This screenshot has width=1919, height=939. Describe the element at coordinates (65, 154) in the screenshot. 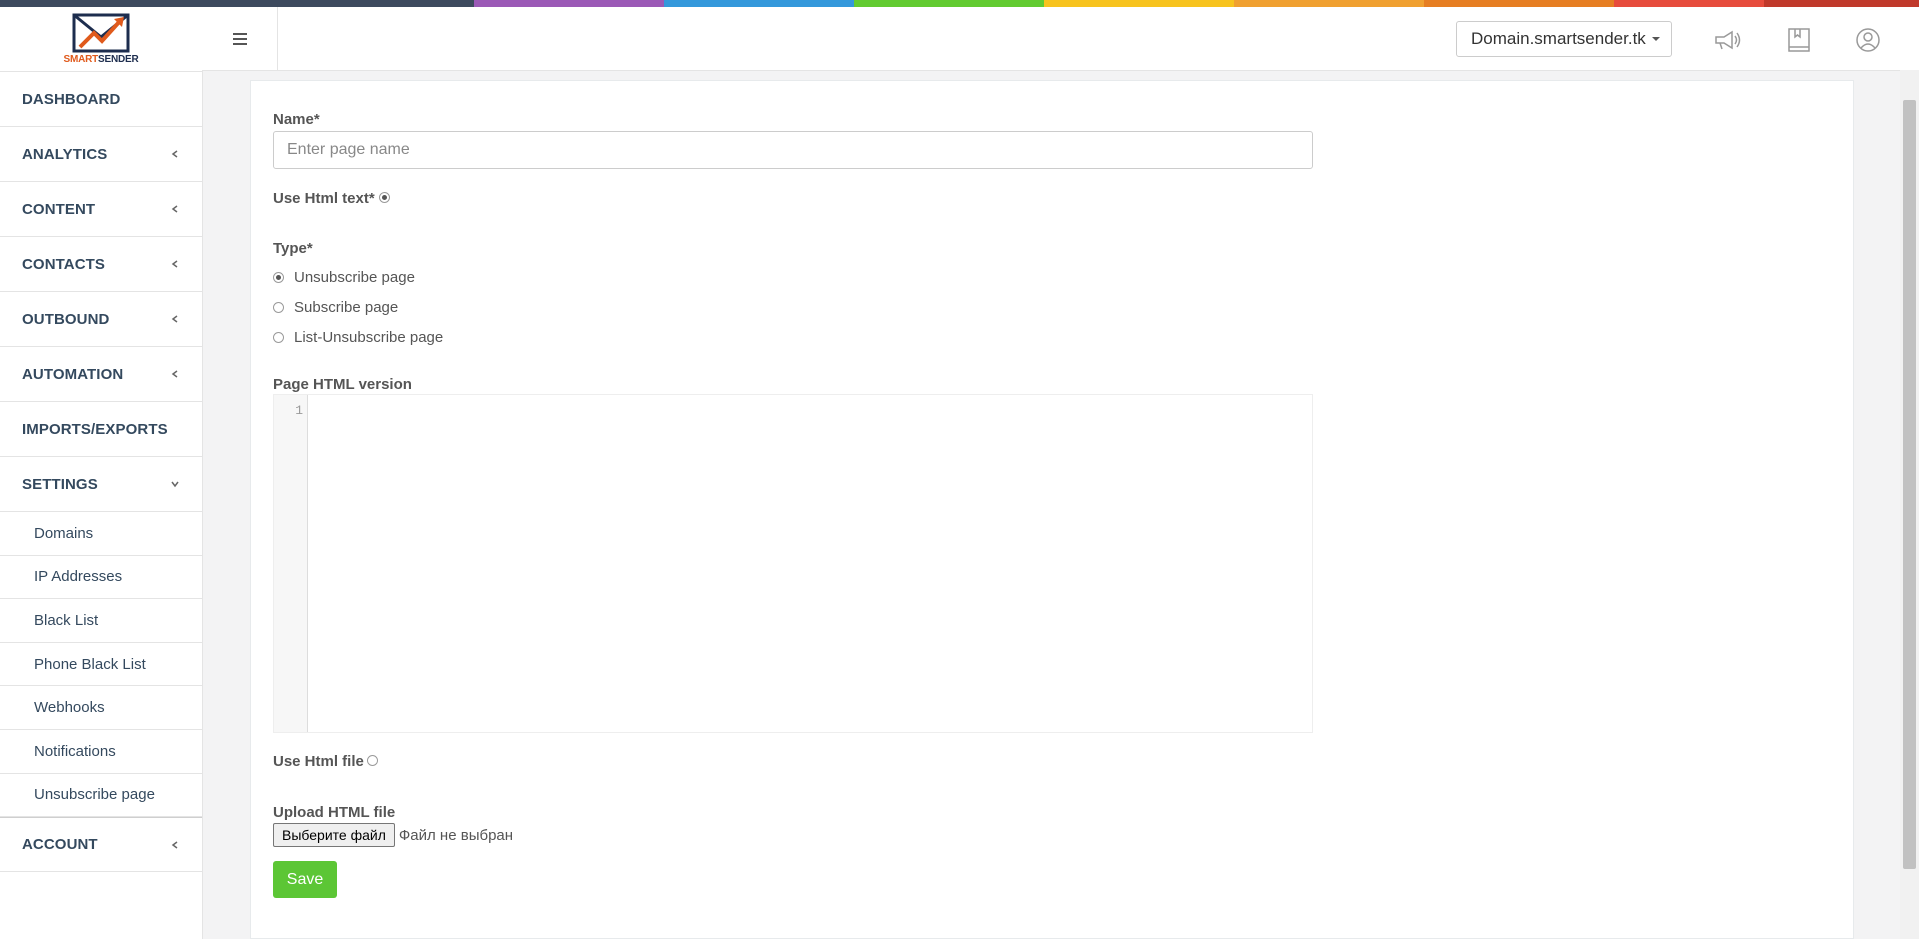

I see `sidebar-item-label: ANALYTICS` at that location.